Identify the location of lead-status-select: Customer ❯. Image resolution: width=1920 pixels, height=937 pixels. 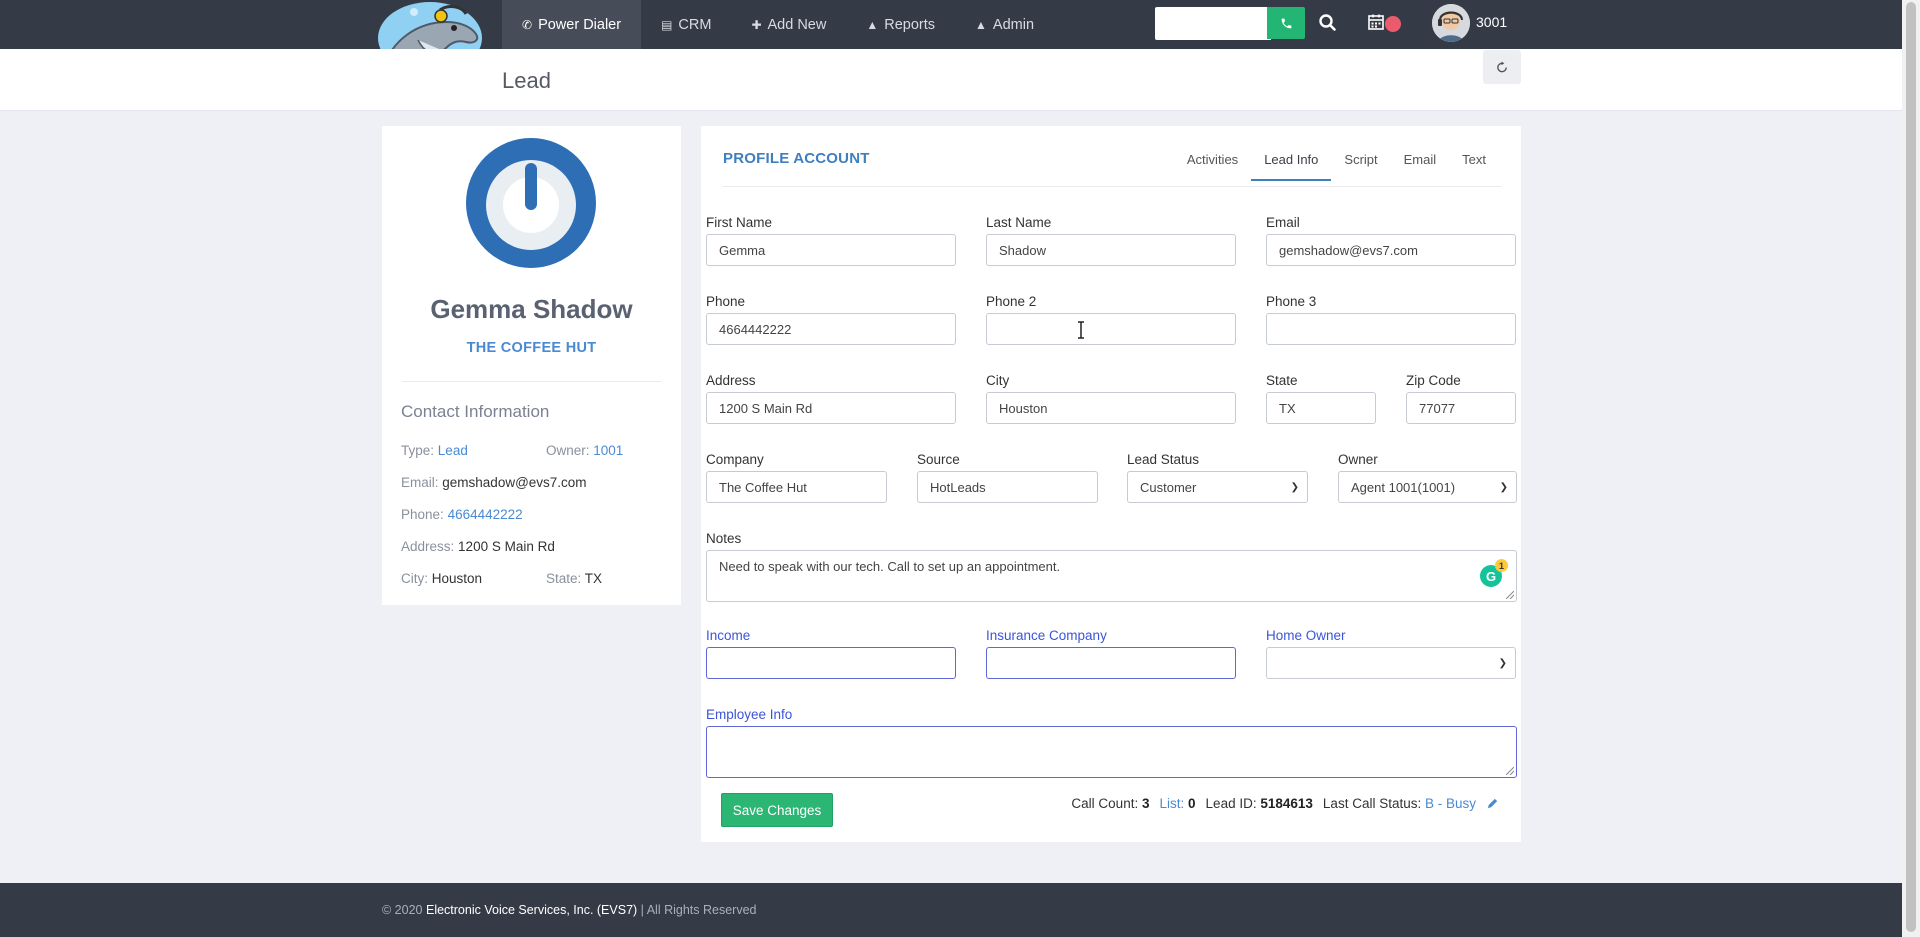
(1217, 487).